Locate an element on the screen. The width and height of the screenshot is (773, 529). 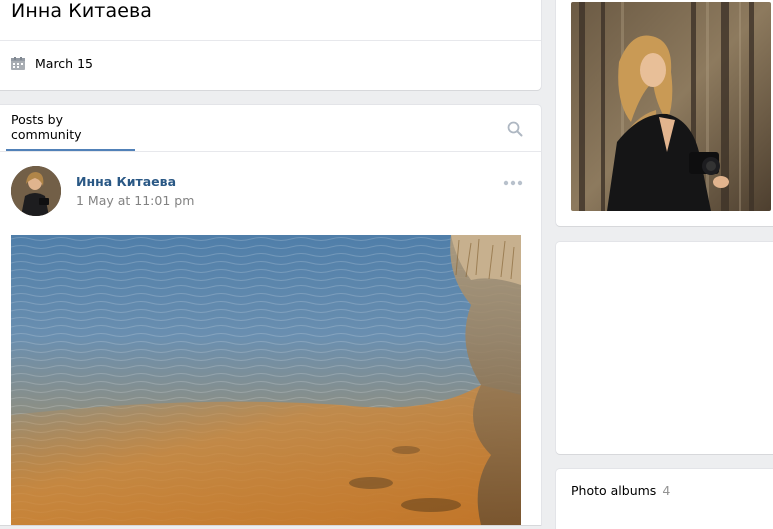
photo-albums-card: Photo albums 4 is located at coordinates (664, 499).